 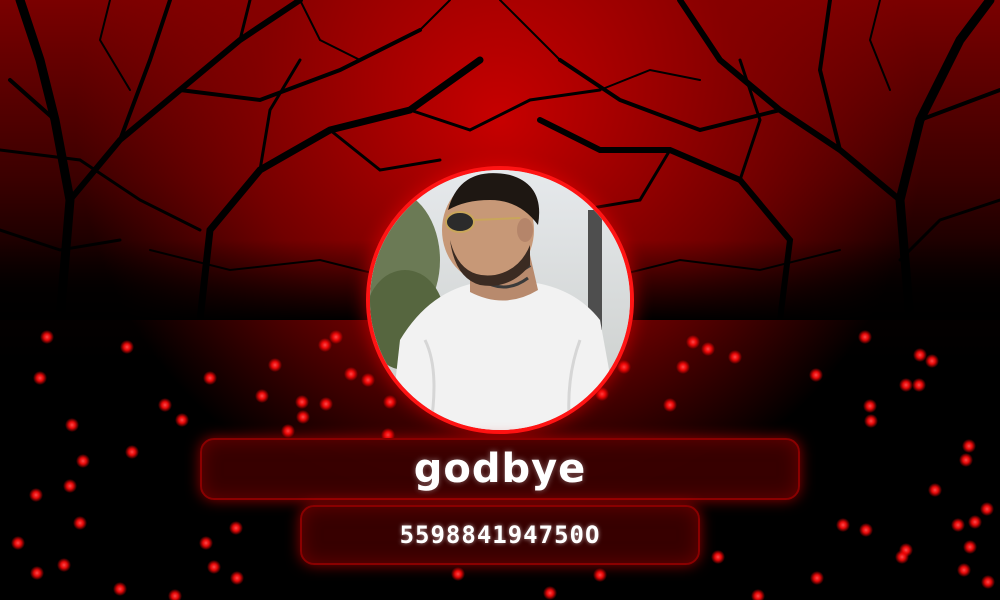 I want to click on username-bar: godbye, so click(x=500, y=469).